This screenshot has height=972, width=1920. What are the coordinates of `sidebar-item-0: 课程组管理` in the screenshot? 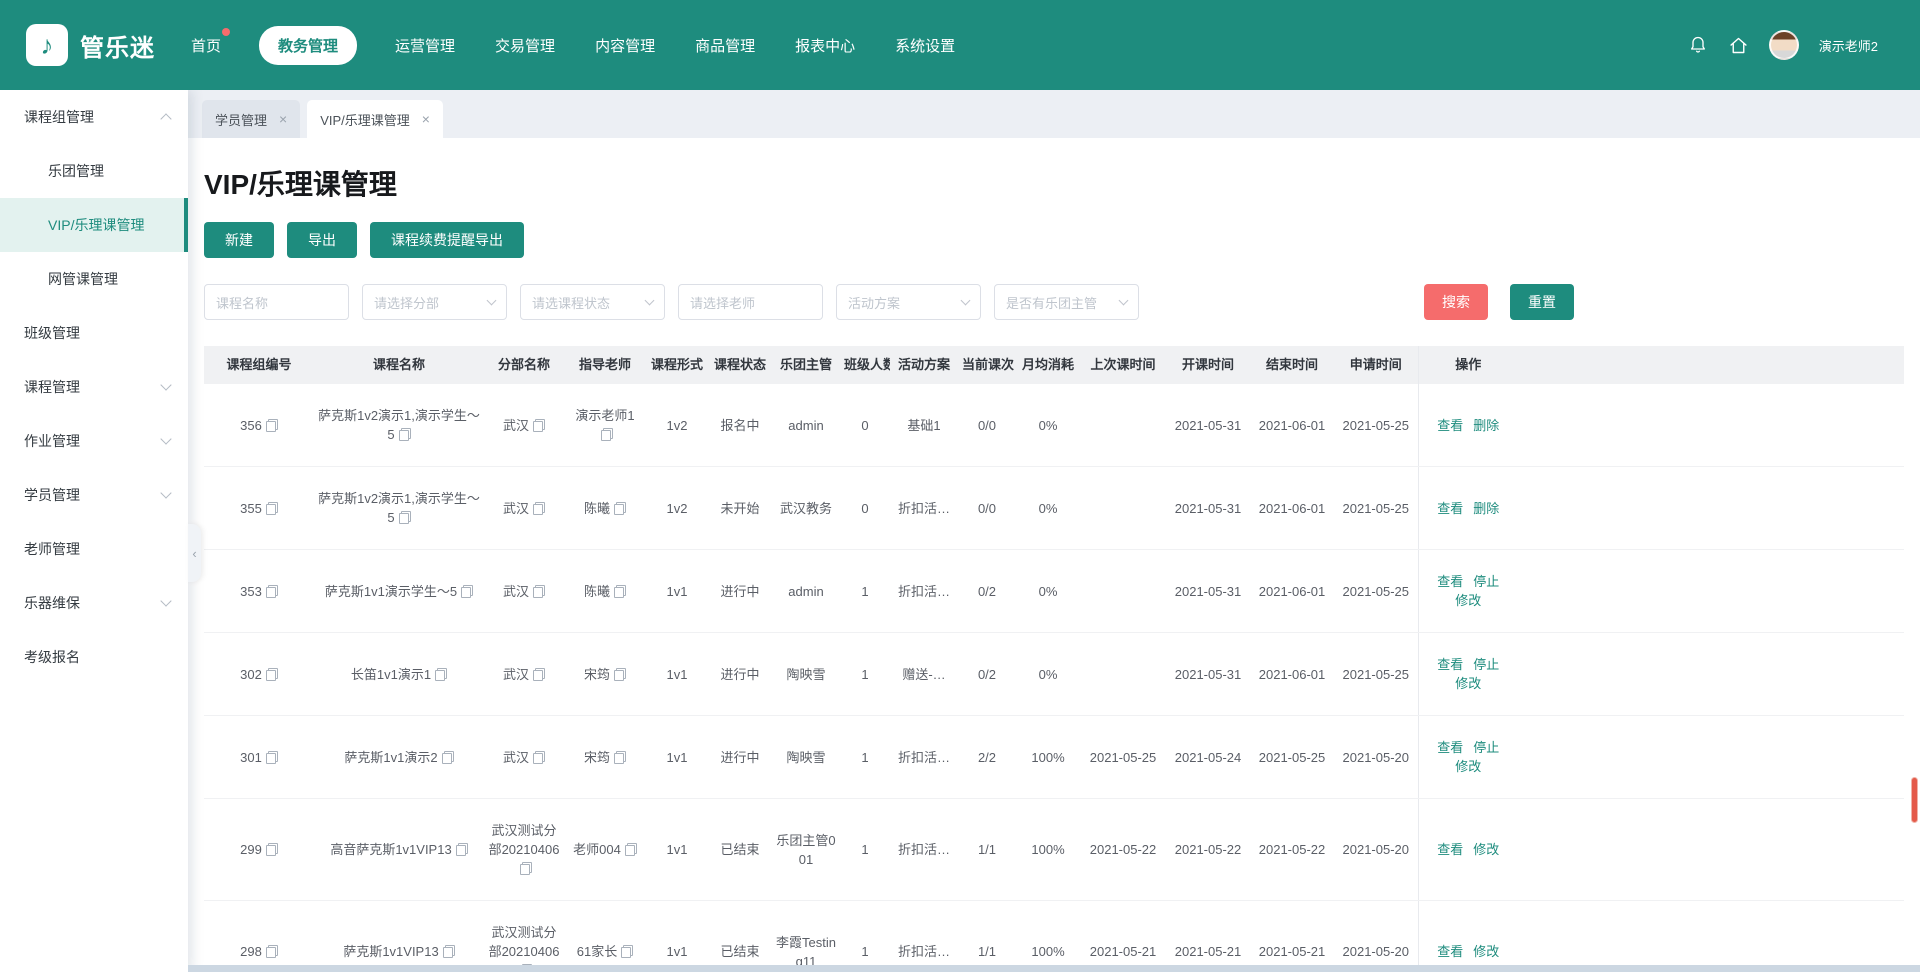 It's located at (94, 117).